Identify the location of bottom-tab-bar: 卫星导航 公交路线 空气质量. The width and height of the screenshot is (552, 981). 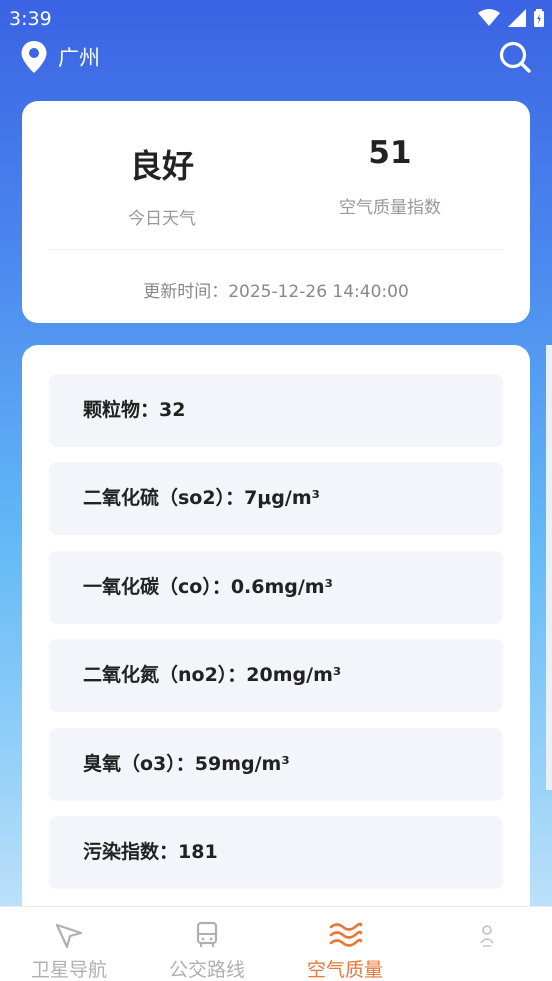
(276, 943).